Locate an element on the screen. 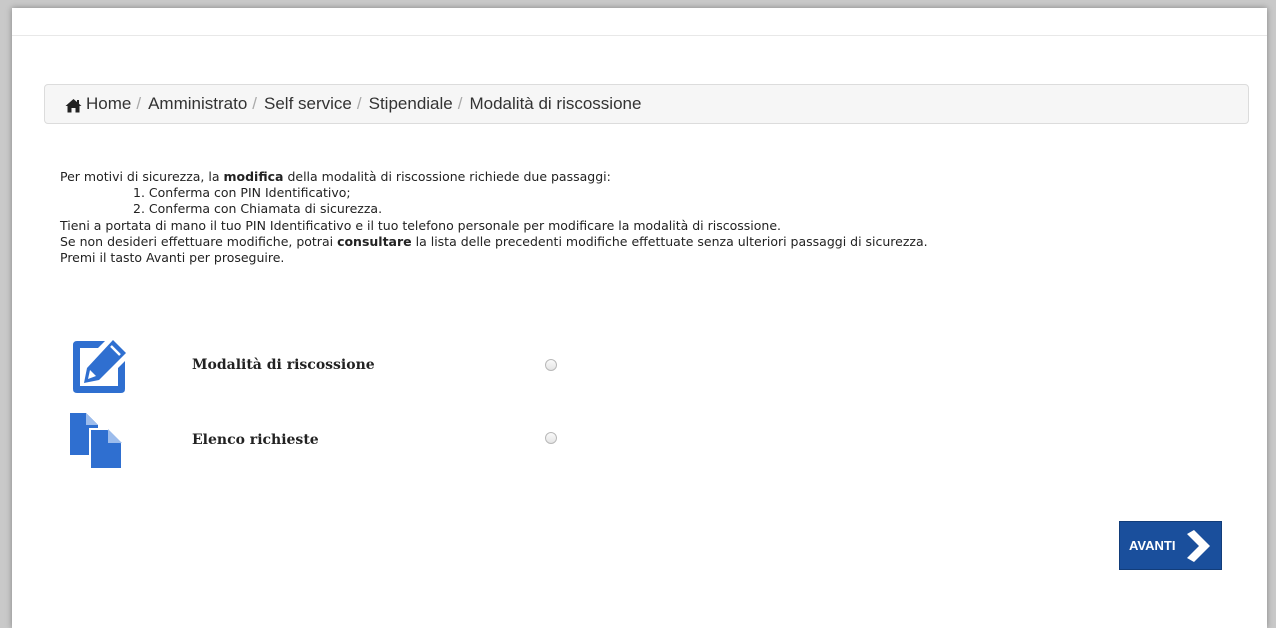 This screenshot has width=1276, height=628. avanti-button: AVANTI is located at coordinates (1170, 545).